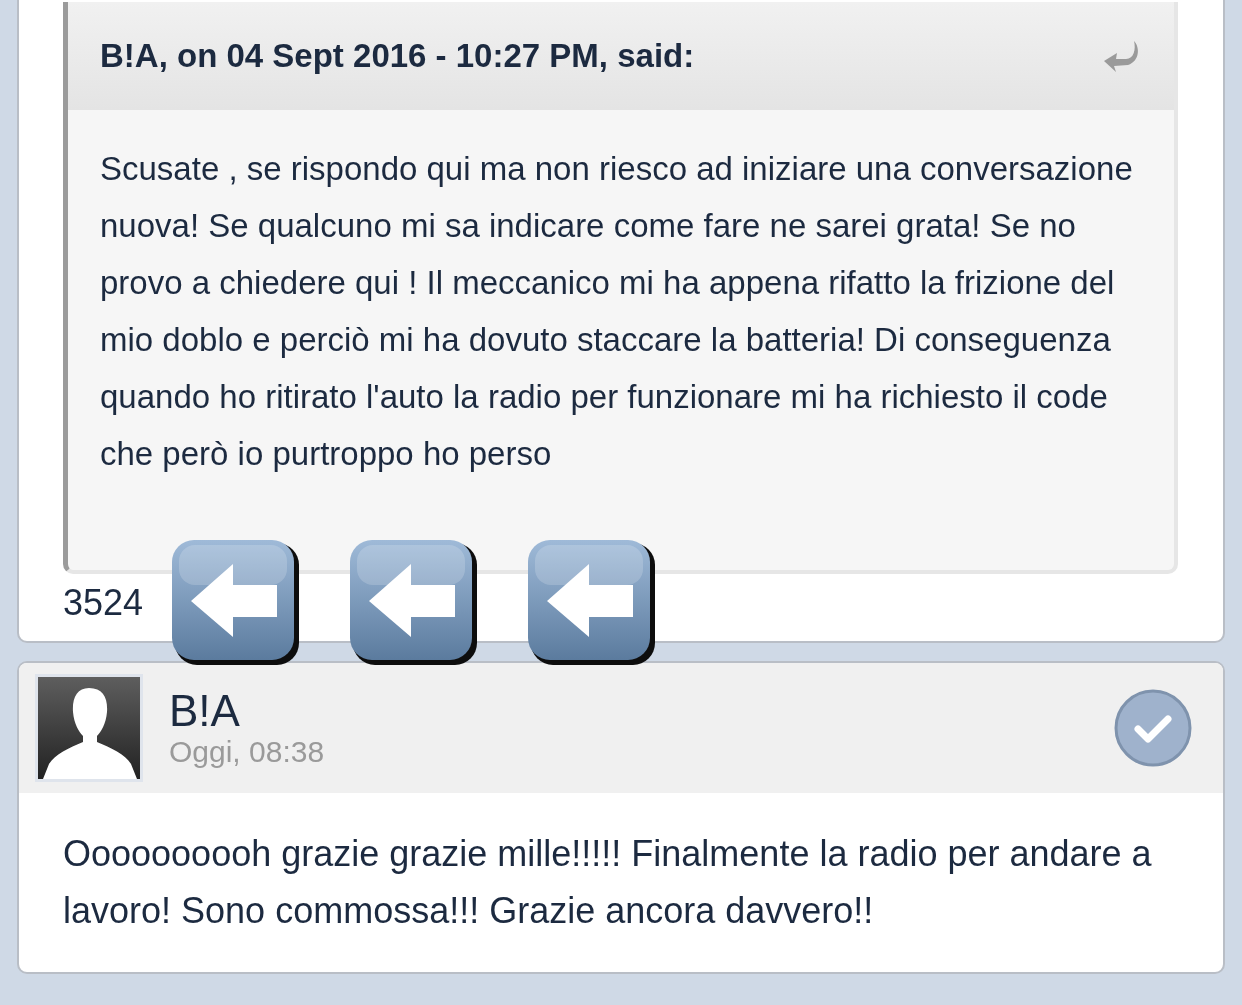 The height and width of the screenshot is (1005, 1242). Describe the element at coordinates (641, 711) in the screenshot. I see `author-name: B!A` at that location.